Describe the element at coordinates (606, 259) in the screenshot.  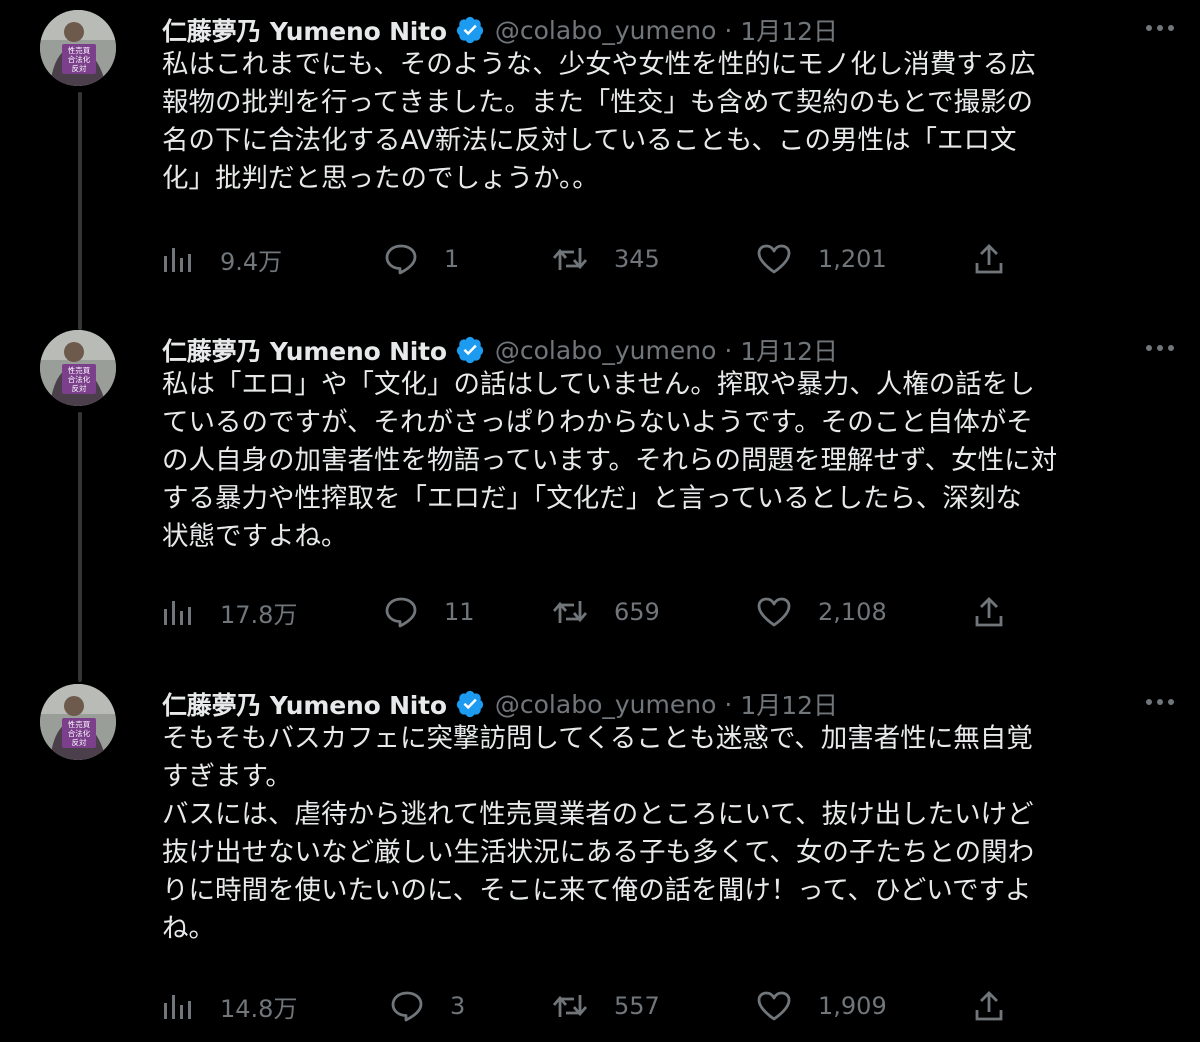
I see `retweet-button: 345` at that location.